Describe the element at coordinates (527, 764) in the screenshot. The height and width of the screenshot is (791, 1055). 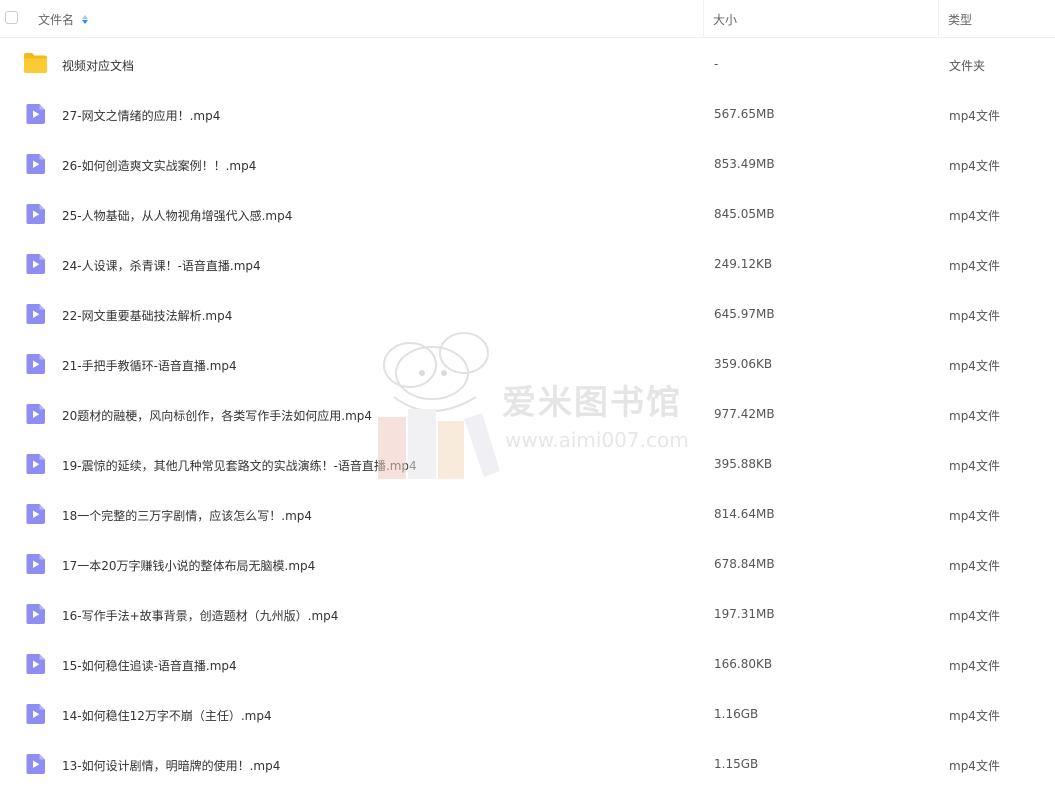
I see `file-row: 13-如何设计剧情，明暗牌的使用！.mp4 1.15GB mp4文件` at that location.